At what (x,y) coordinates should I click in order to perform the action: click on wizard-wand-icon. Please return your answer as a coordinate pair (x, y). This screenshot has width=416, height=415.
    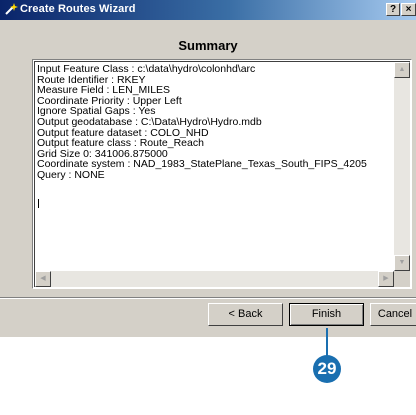
    Looking at the image, I should click on (11, 9).